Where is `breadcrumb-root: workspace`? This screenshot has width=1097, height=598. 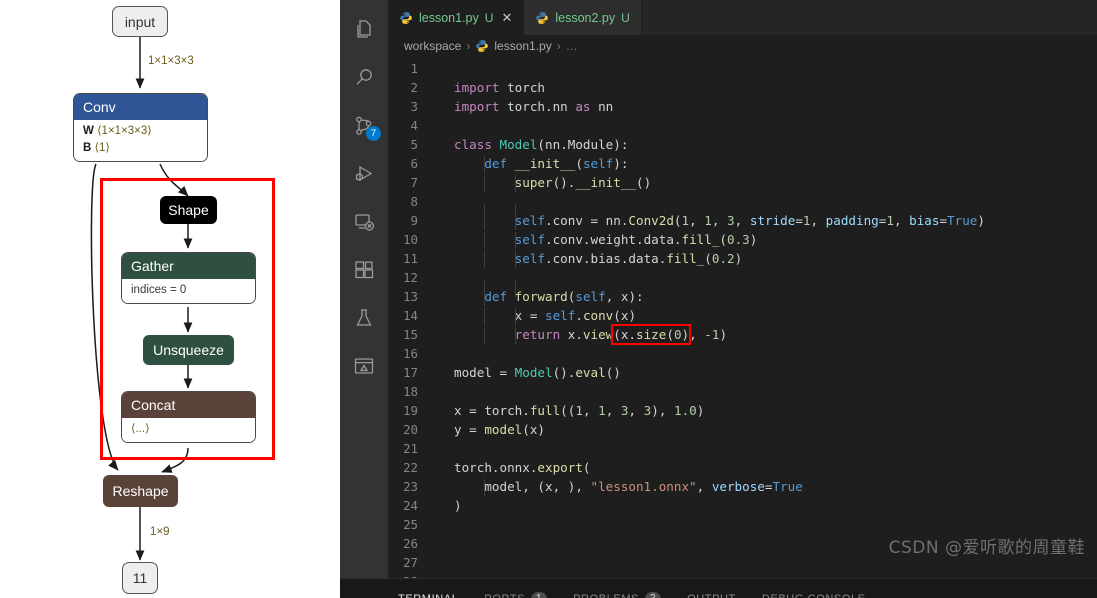 breadcrumb-root: workspace is located at coordinates (432, 46).